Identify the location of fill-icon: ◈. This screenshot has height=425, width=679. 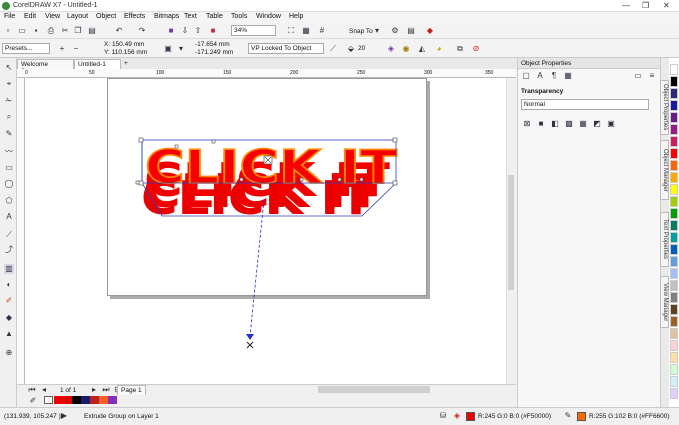
(457, 416).